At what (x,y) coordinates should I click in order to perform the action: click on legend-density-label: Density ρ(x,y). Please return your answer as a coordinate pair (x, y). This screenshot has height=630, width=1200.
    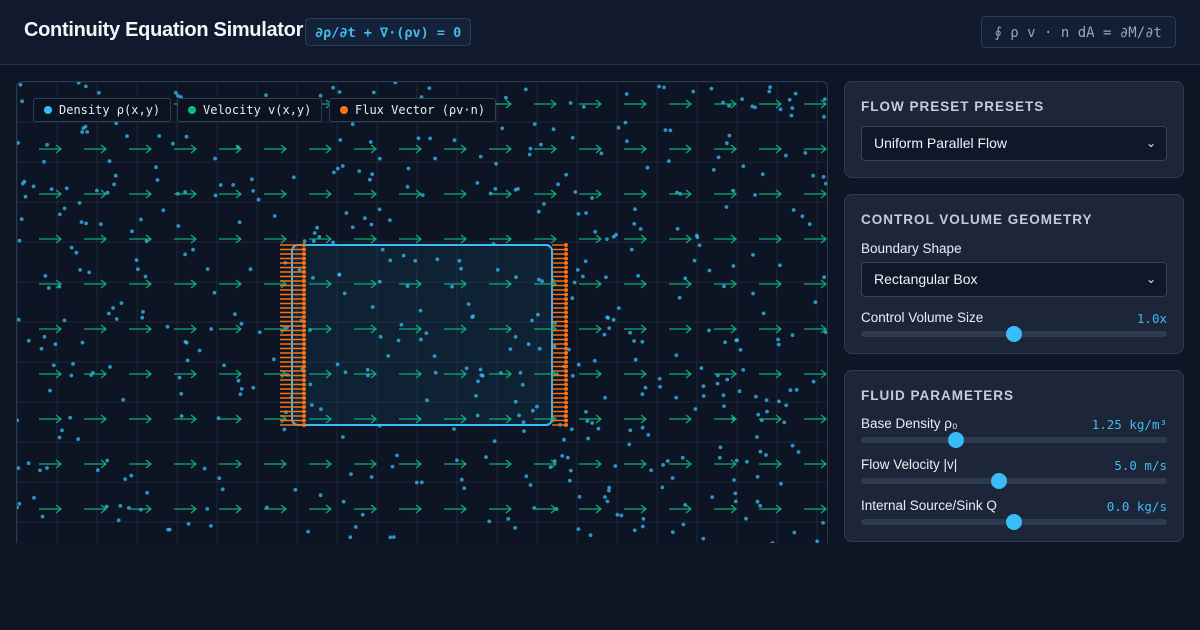
    Looking at the image, I should click on (110, 110).